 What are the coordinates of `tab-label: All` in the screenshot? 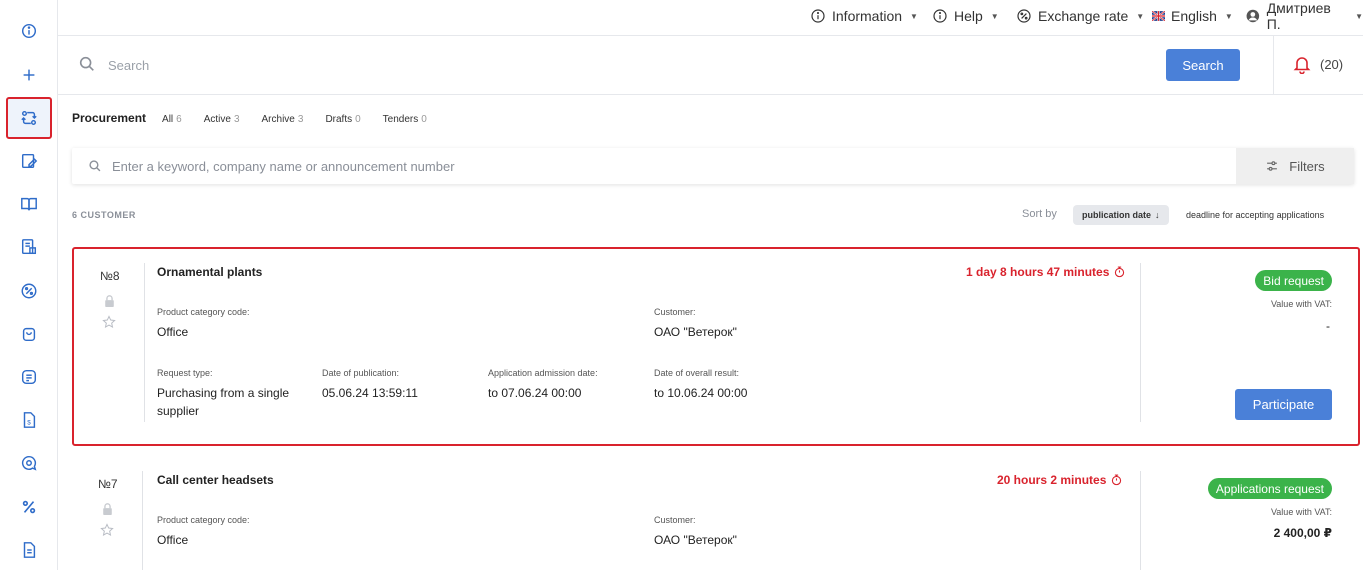 It's located at (168, 119).